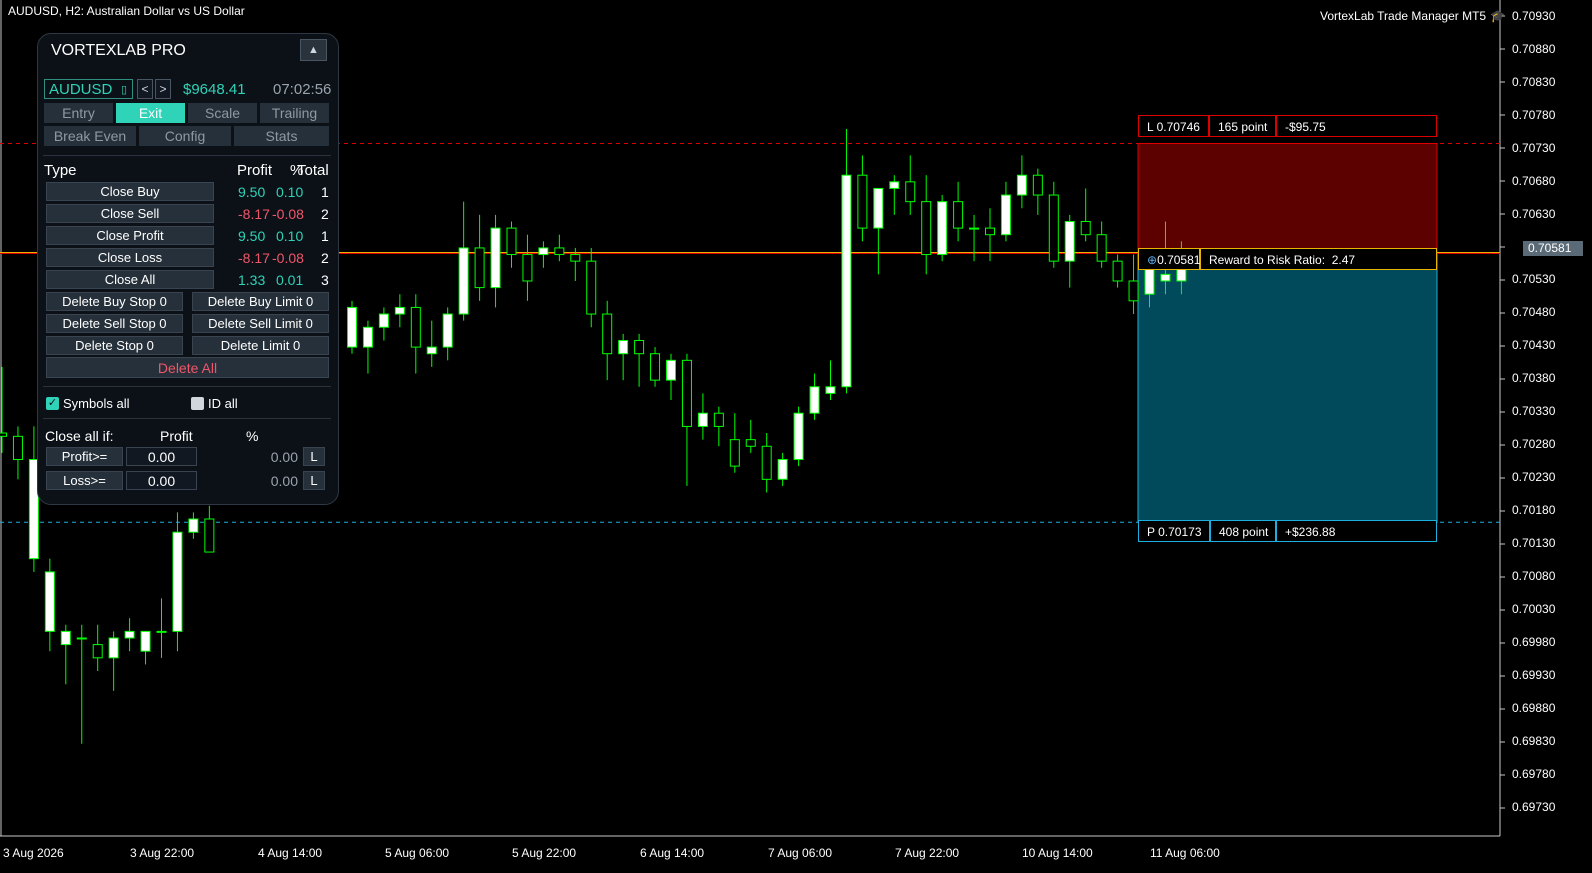 Image resolution: width=1592 pixels, height=873 pixels. I want to click on price-tick-label: 0.70080, so click(1534, 576).